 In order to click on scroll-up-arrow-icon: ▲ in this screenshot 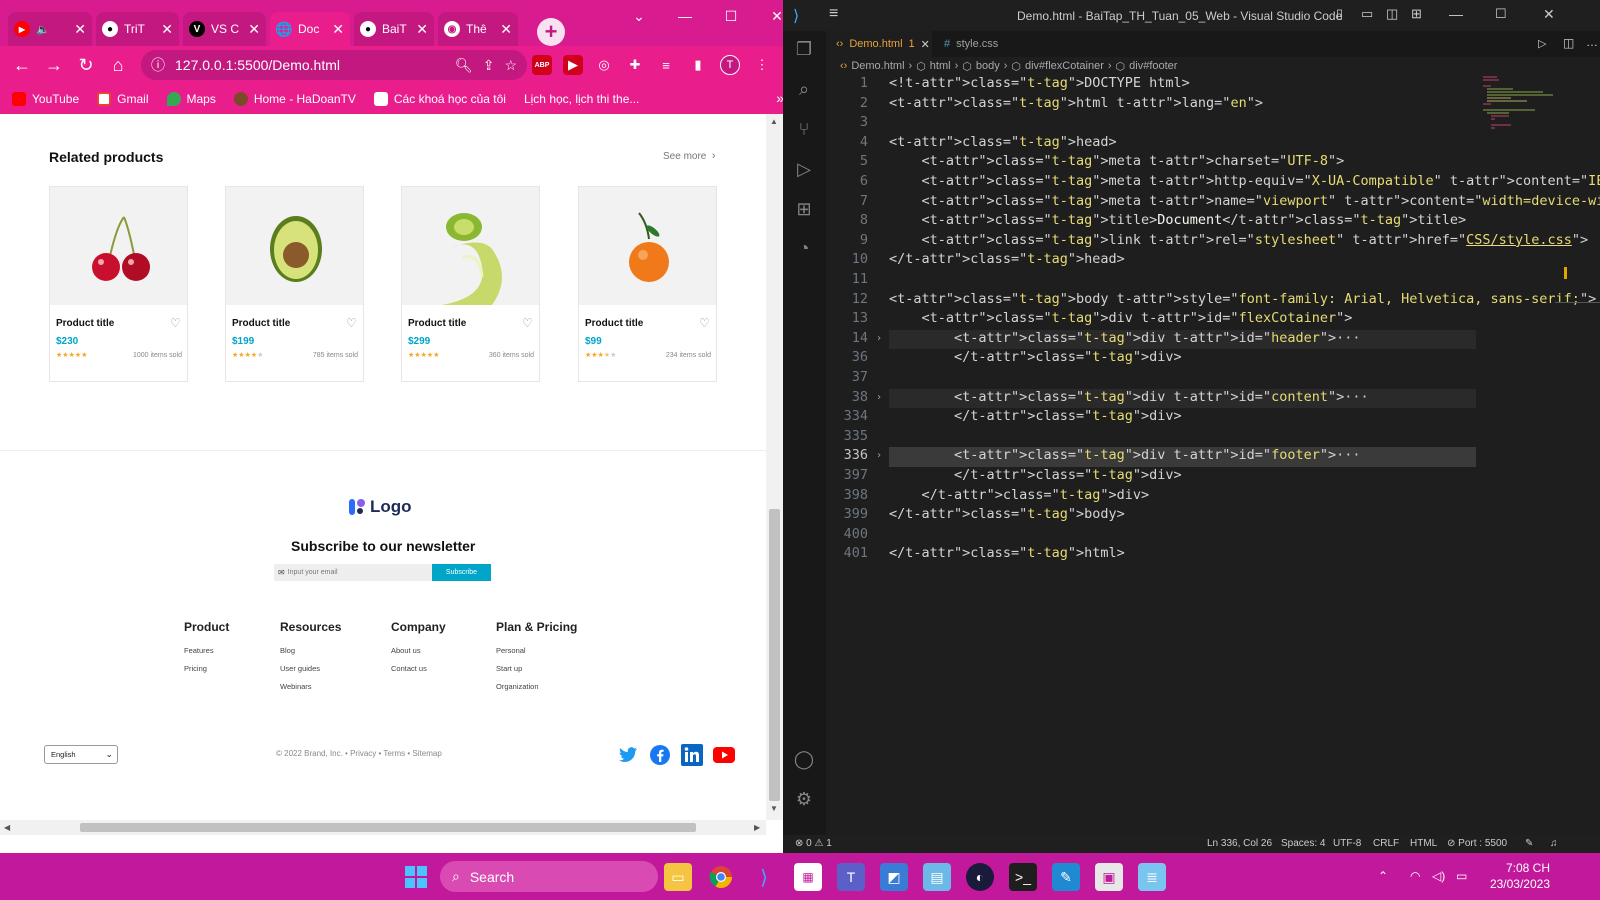, I will do `click(774, 121)`.